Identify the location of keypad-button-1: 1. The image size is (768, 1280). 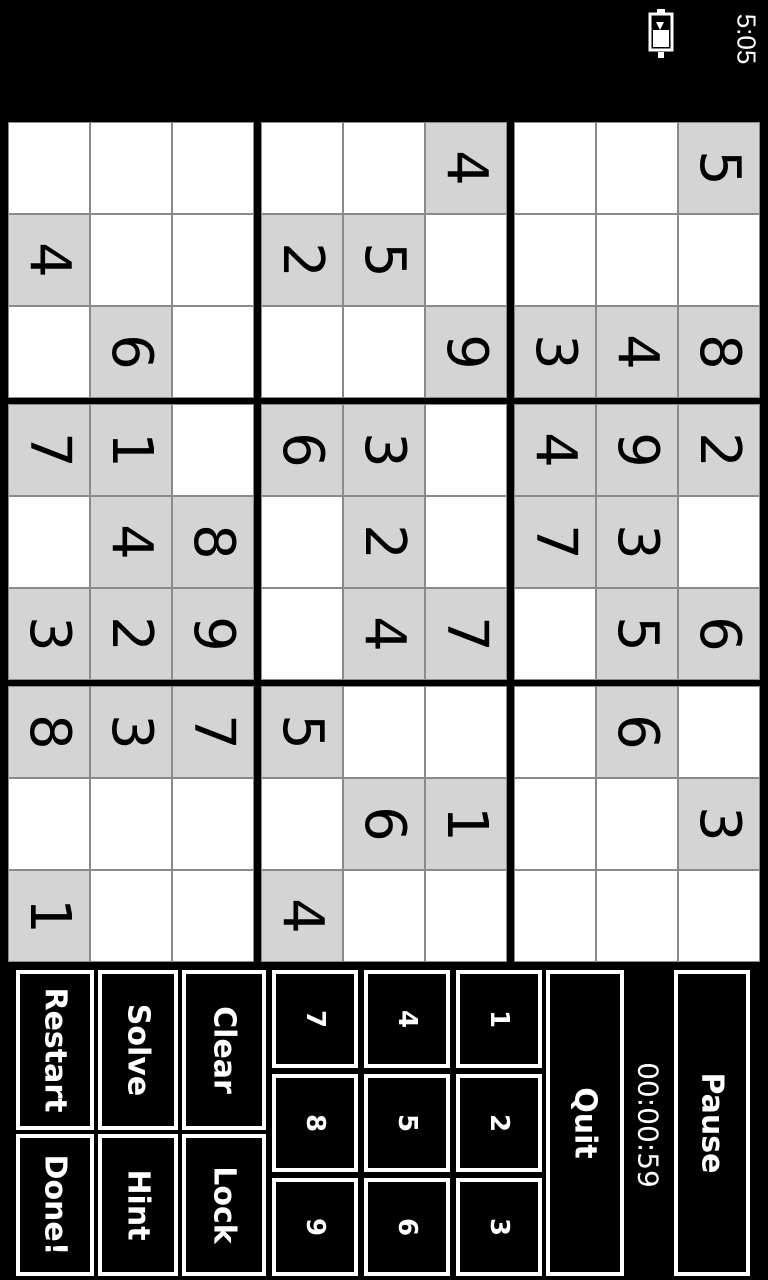
(499, 1019).